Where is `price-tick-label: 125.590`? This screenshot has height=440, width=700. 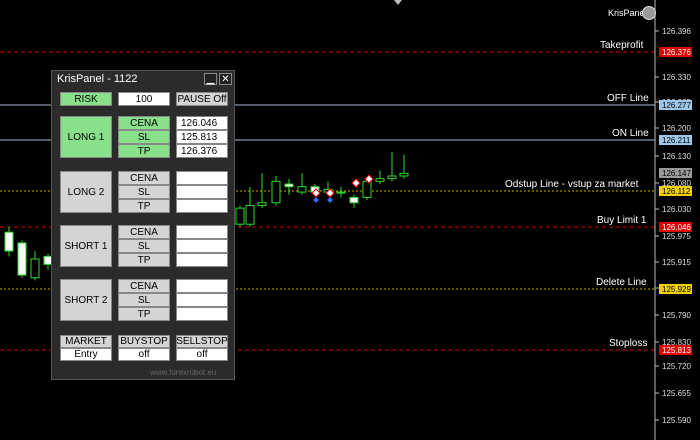 price-tick-label: 125.590 is located at coordinates (676, 420).